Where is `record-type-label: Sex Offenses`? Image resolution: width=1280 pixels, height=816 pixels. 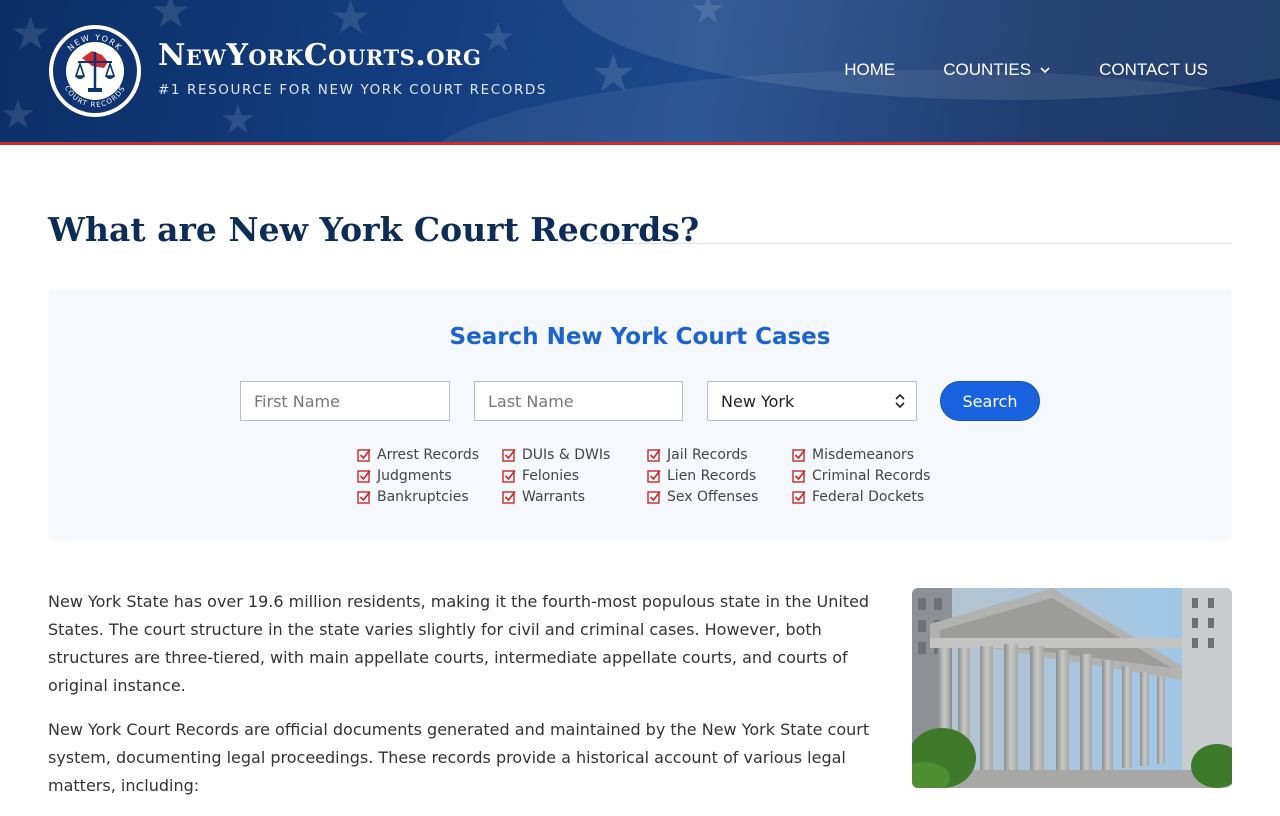
record-type-label: Sex Offenses is located at coordinates (713, 497).